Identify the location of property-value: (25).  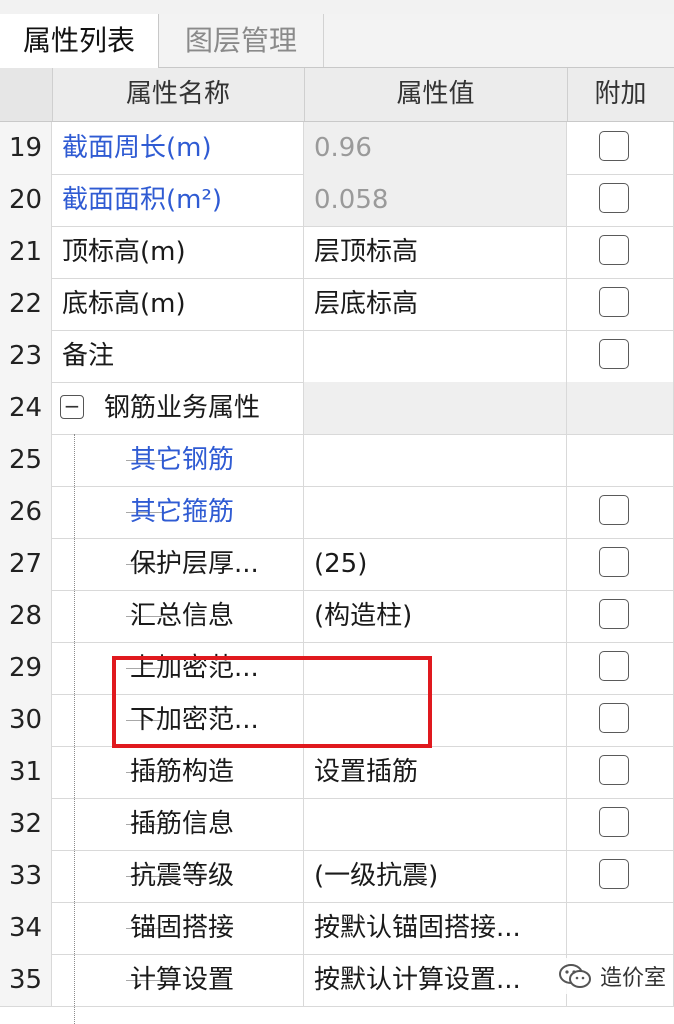
(435, 564).